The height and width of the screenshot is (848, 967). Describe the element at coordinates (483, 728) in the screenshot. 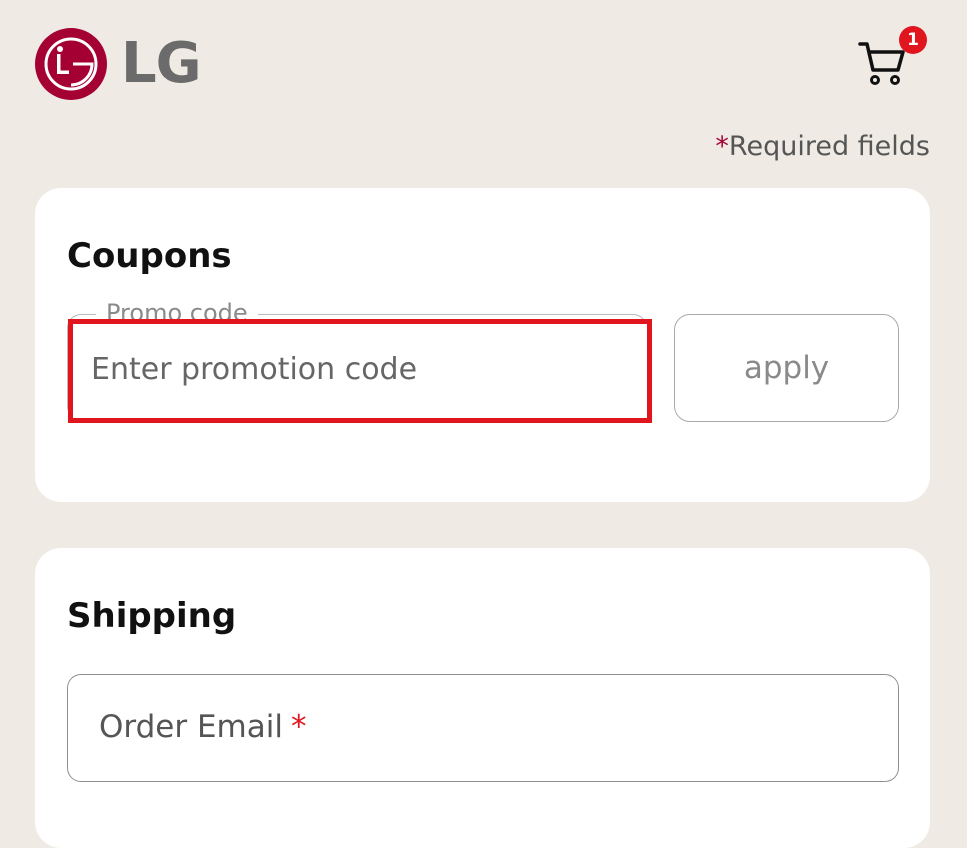

I see `order-email-field: Order Email *` at that location.